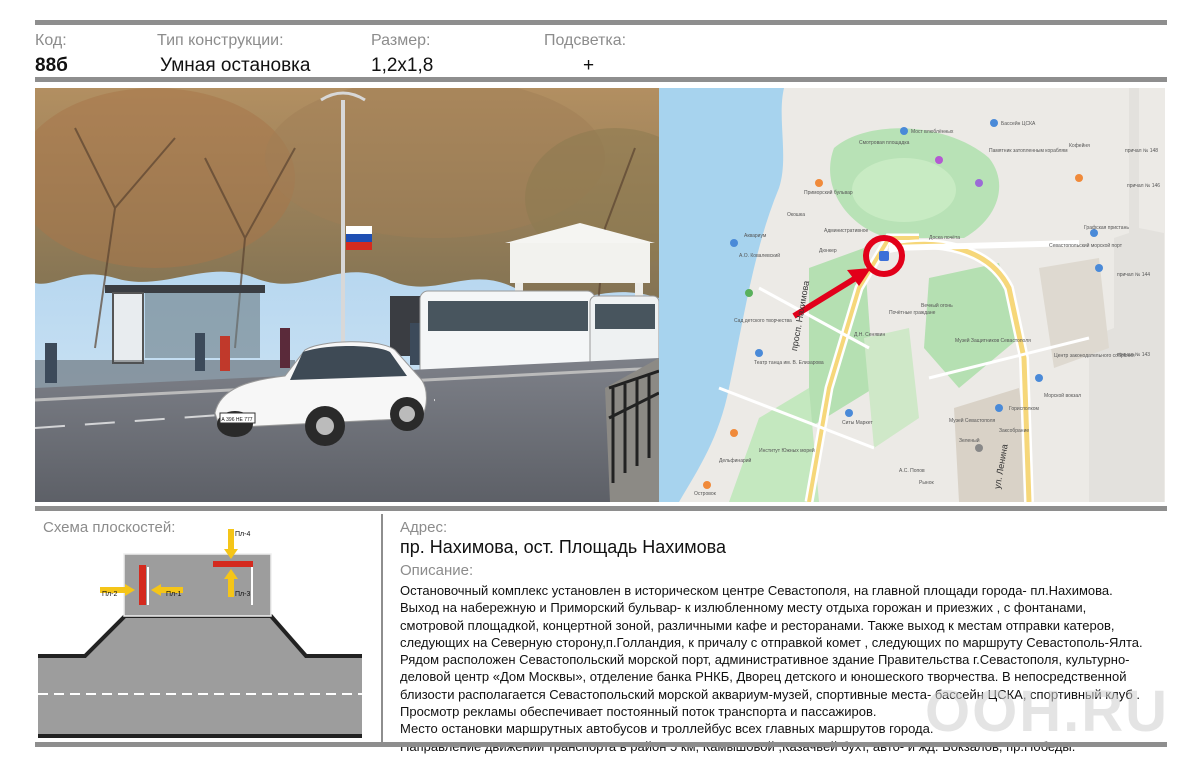  Describe the element at coordinates (1047, 711) in the screenshot. I see `watermark: OOH.RU` at that location.